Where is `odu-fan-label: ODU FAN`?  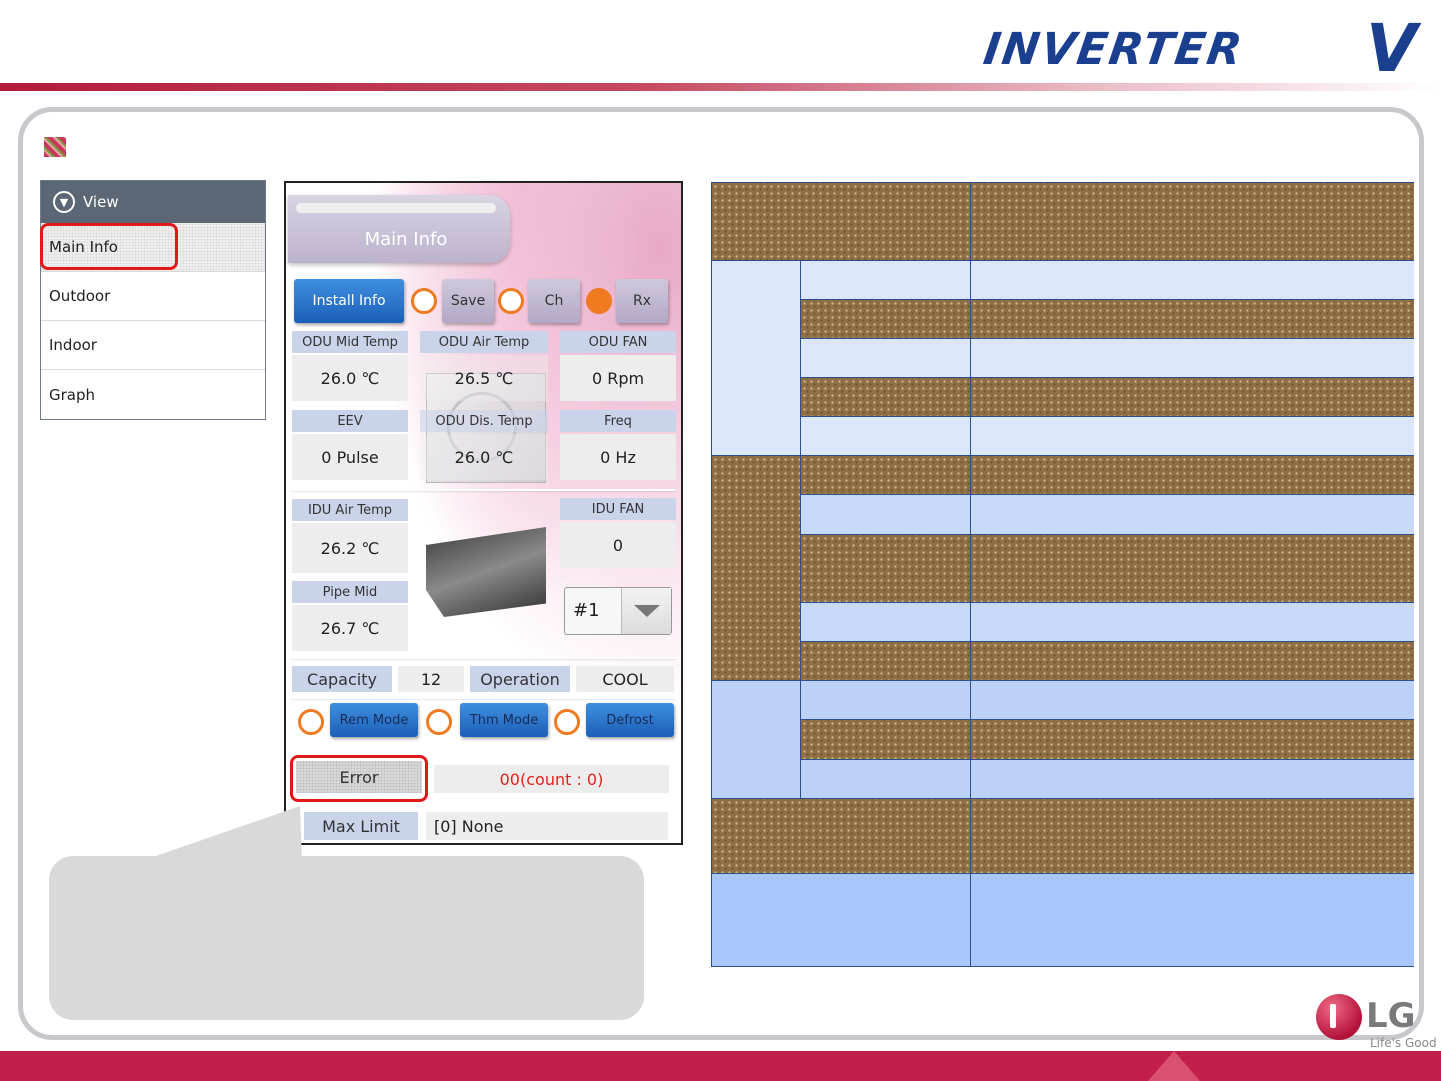
odu-fan-label: ODU FAN is located at coordinates (618, 342).